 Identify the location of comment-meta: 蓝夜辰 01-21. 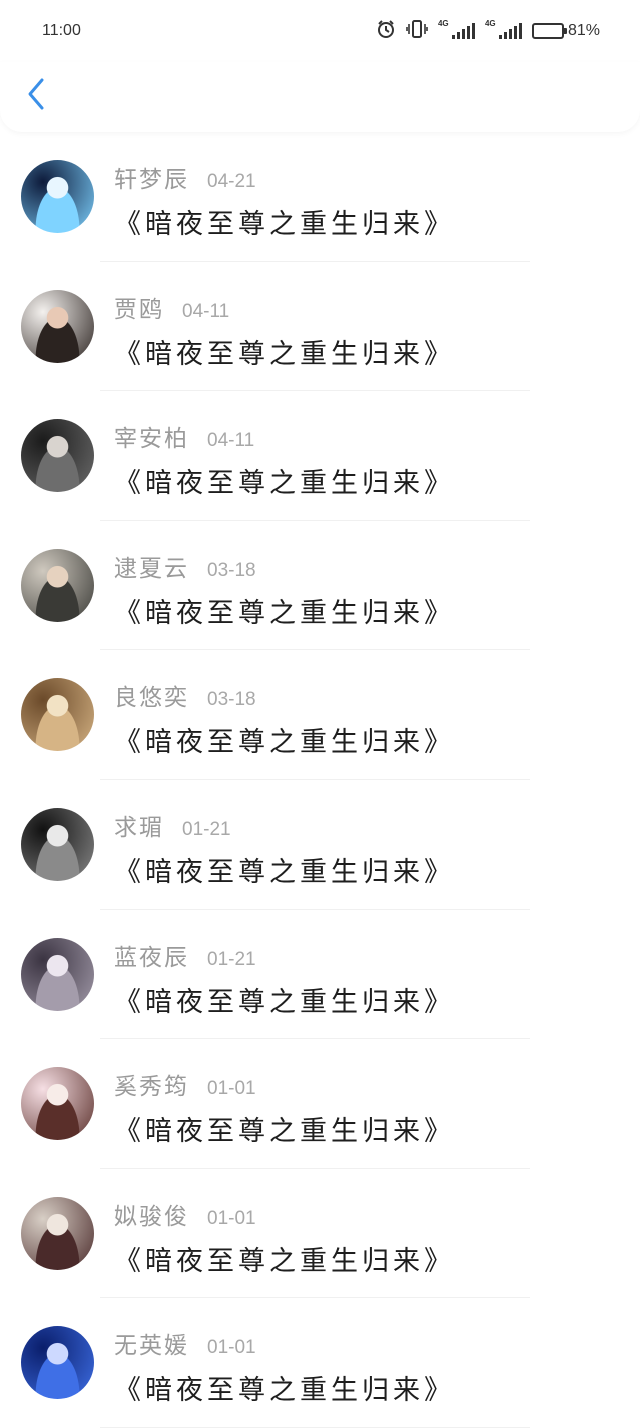
(185, 955).